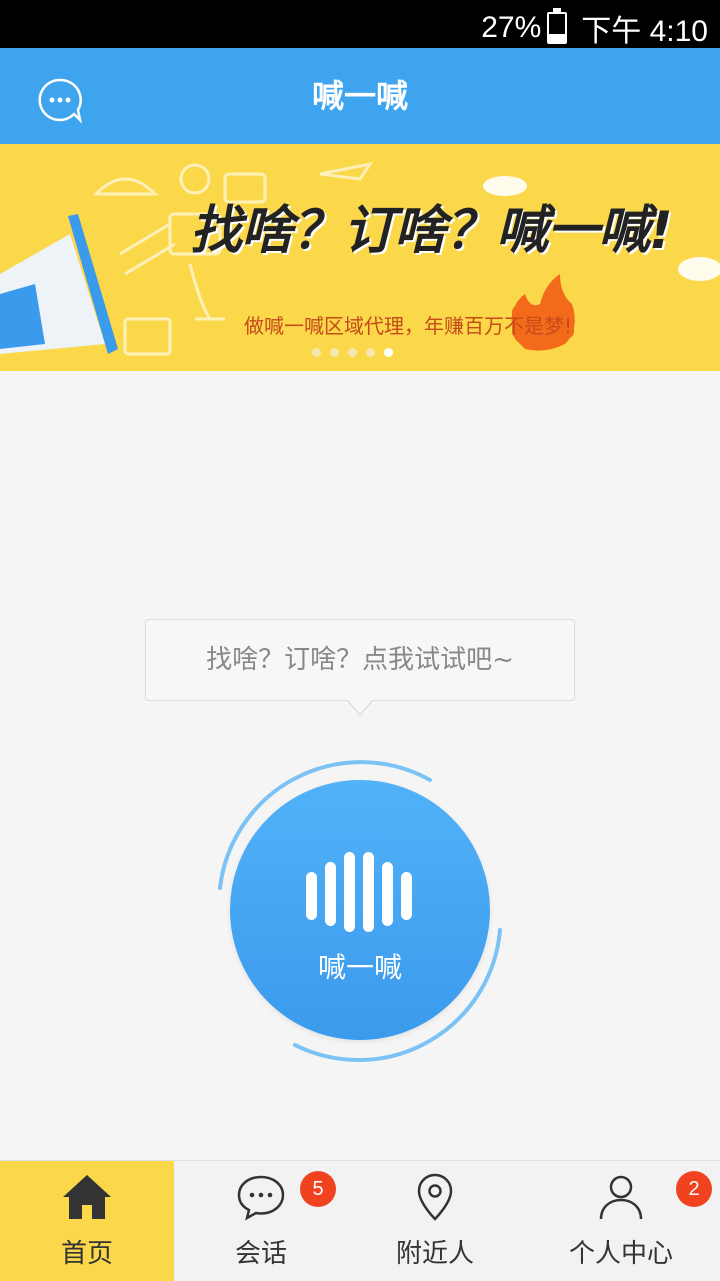  What do you see at coordinates (260, 1254) in the screenshot?
I see `tab-chat-label: 会话` at bounding box center [260, 1254].